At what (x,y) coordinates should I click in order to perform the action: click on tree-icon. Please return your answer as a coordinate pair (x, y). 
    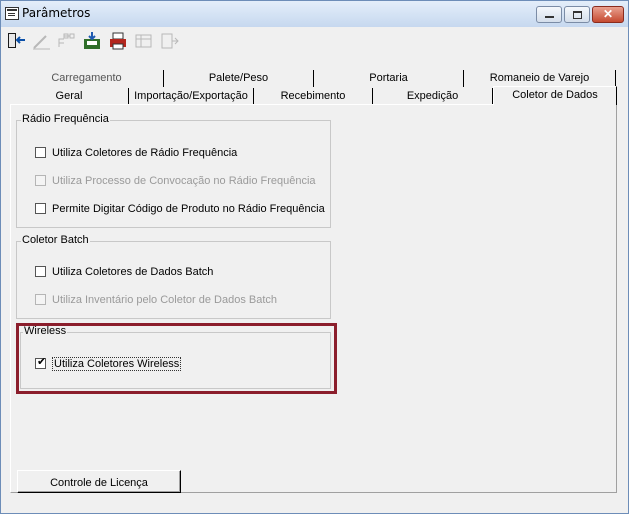
    Looking at the image, I should click on (66, 41).